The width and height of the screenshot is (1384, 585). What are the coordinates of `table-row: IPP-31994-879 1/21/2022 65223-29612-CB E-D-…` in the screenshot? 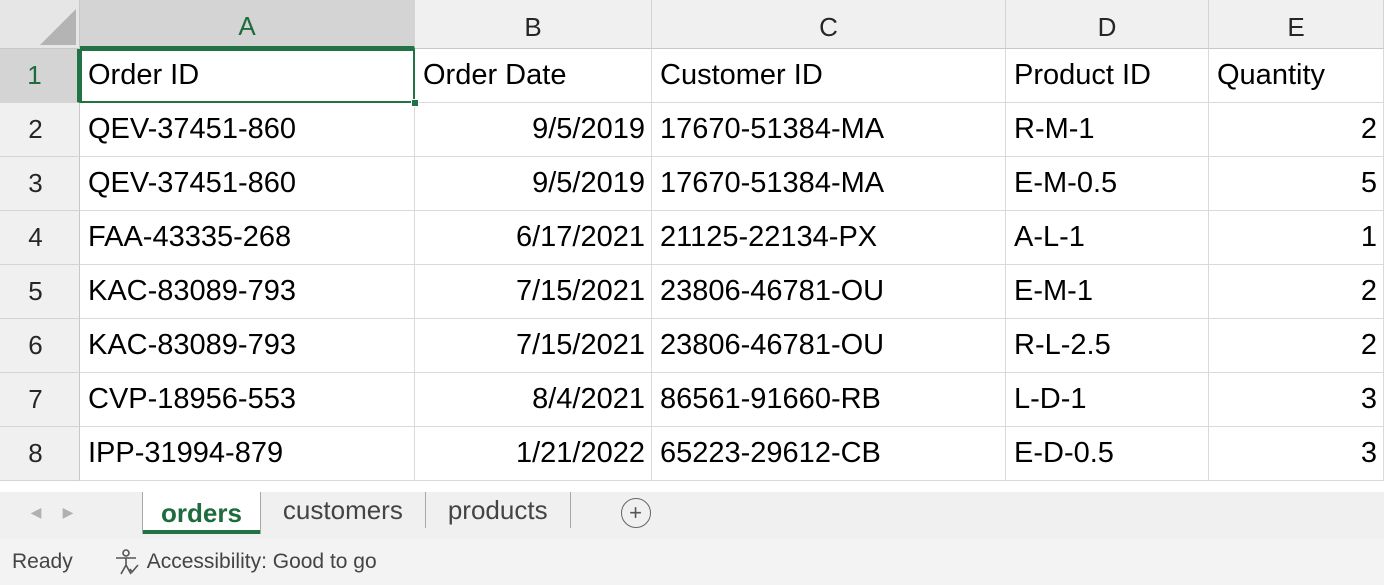 It's located at (732, 454).